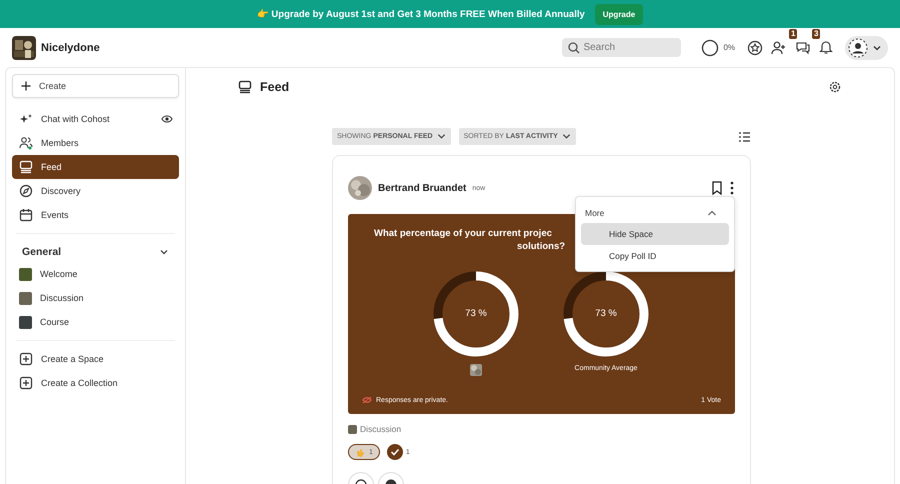 Image resolution: width=900 pixels, height=484 pixels. Describe the element at coordinates (26, 143) in the screenshot. I see `people-icon` at that location.